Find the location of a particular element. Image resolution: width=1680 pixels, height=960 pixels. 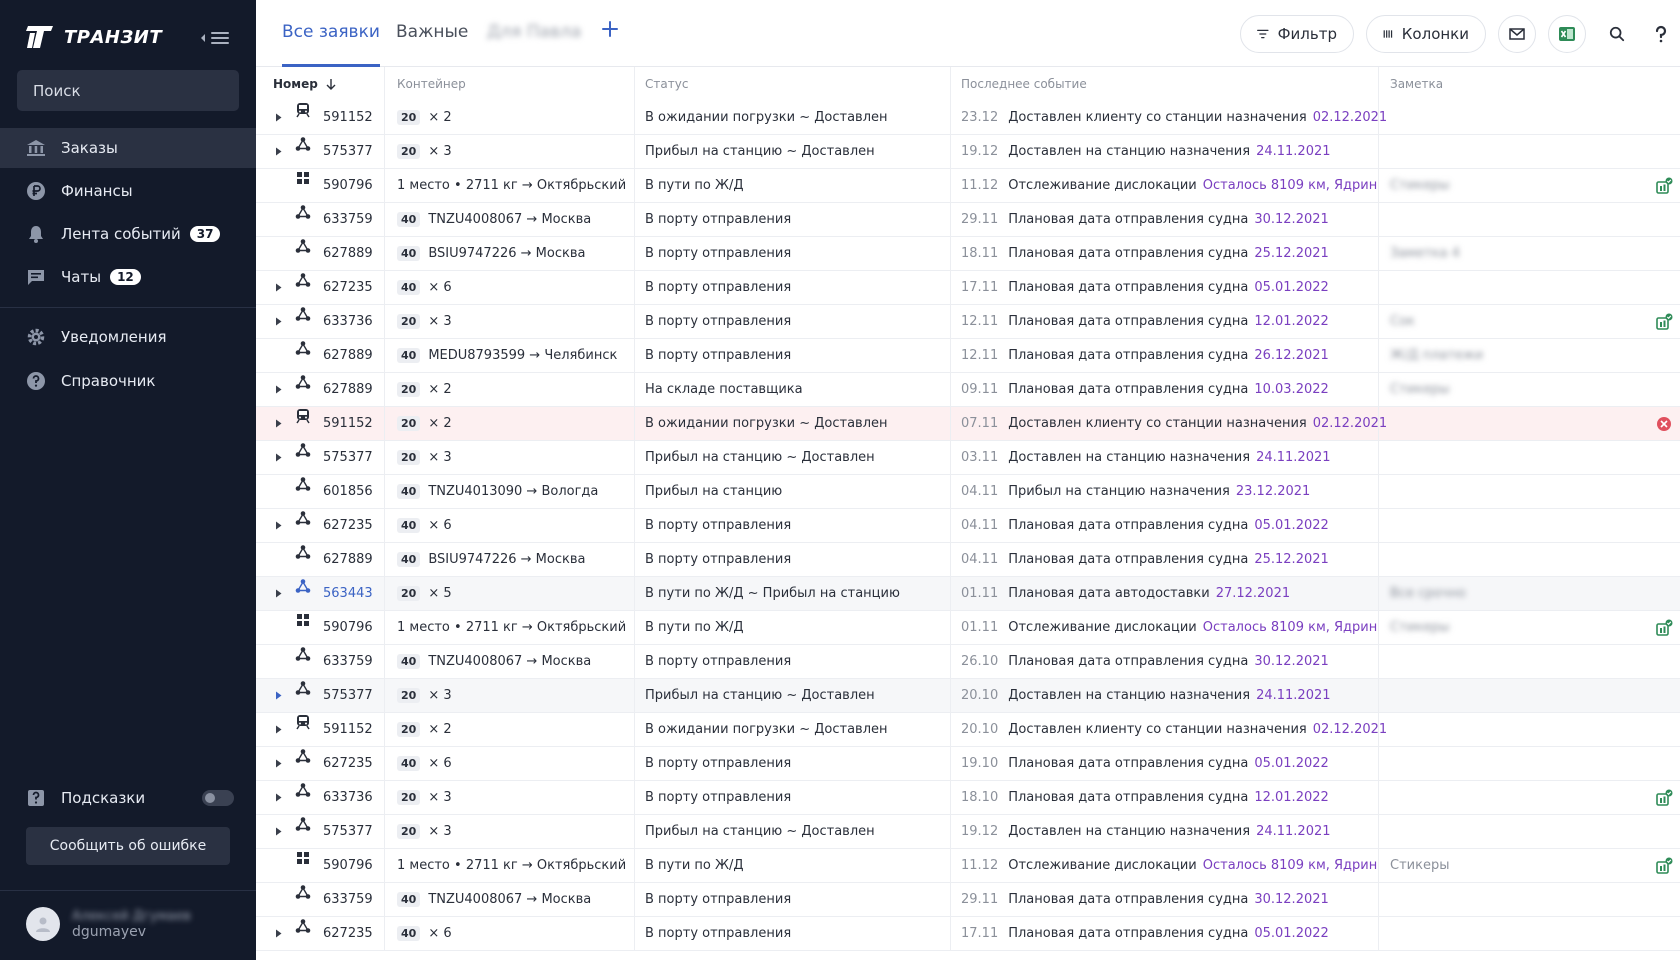

note-cell: Сок is located at coordinates (1402, 321).